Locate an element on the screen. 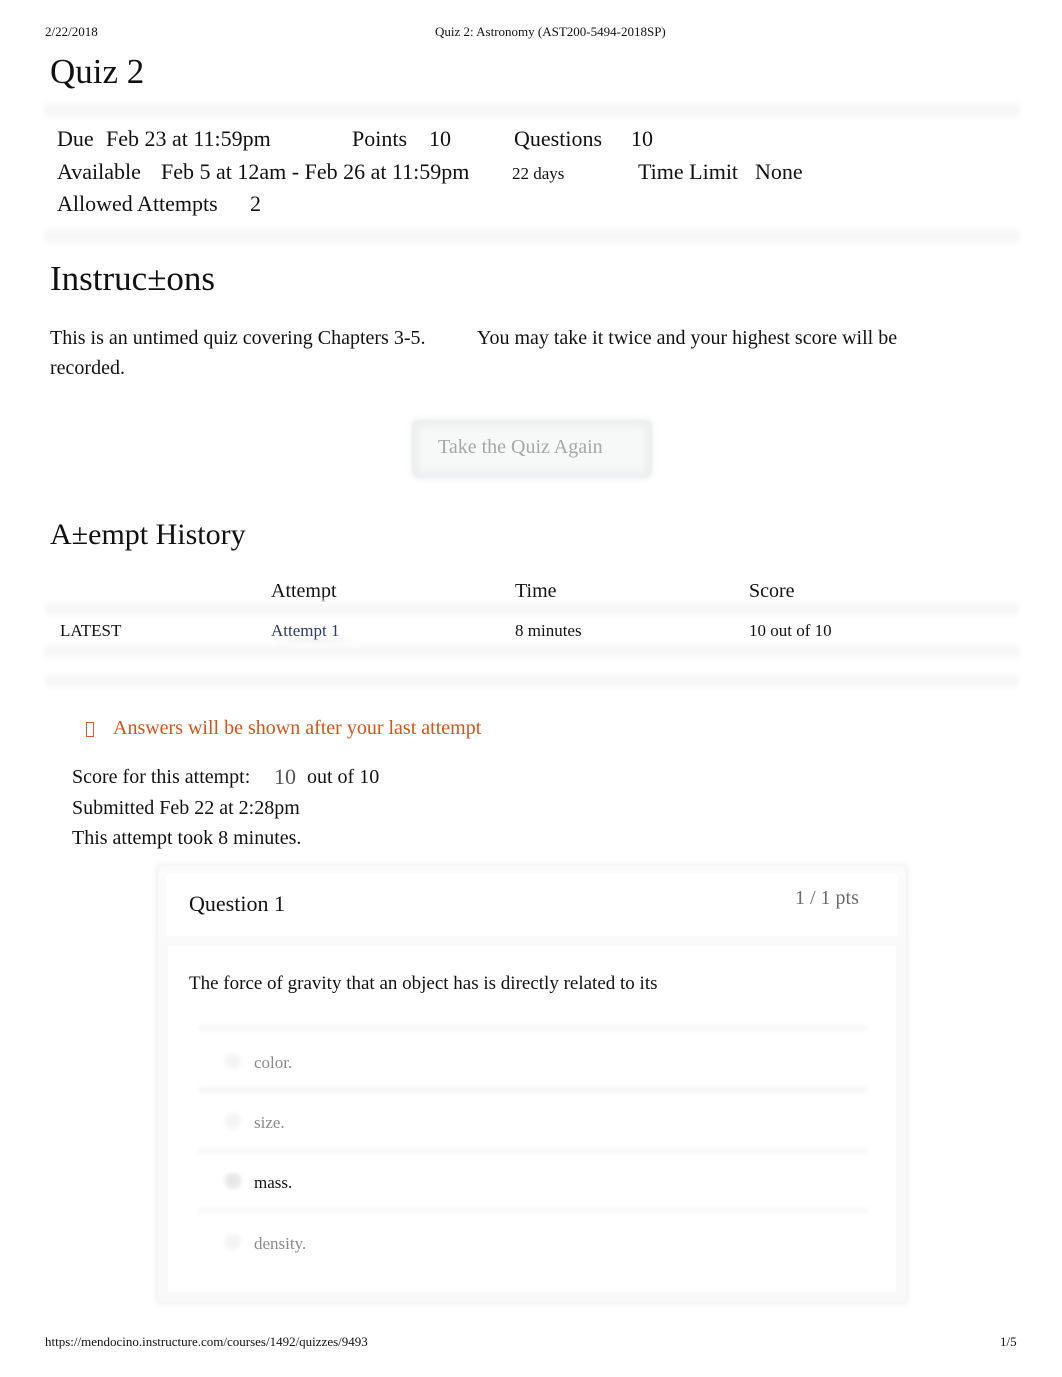 Image resolution: width=1062 pixels, height=1377 pixels. score-label: Score for this attempt: is located at coordinates (161, 777).